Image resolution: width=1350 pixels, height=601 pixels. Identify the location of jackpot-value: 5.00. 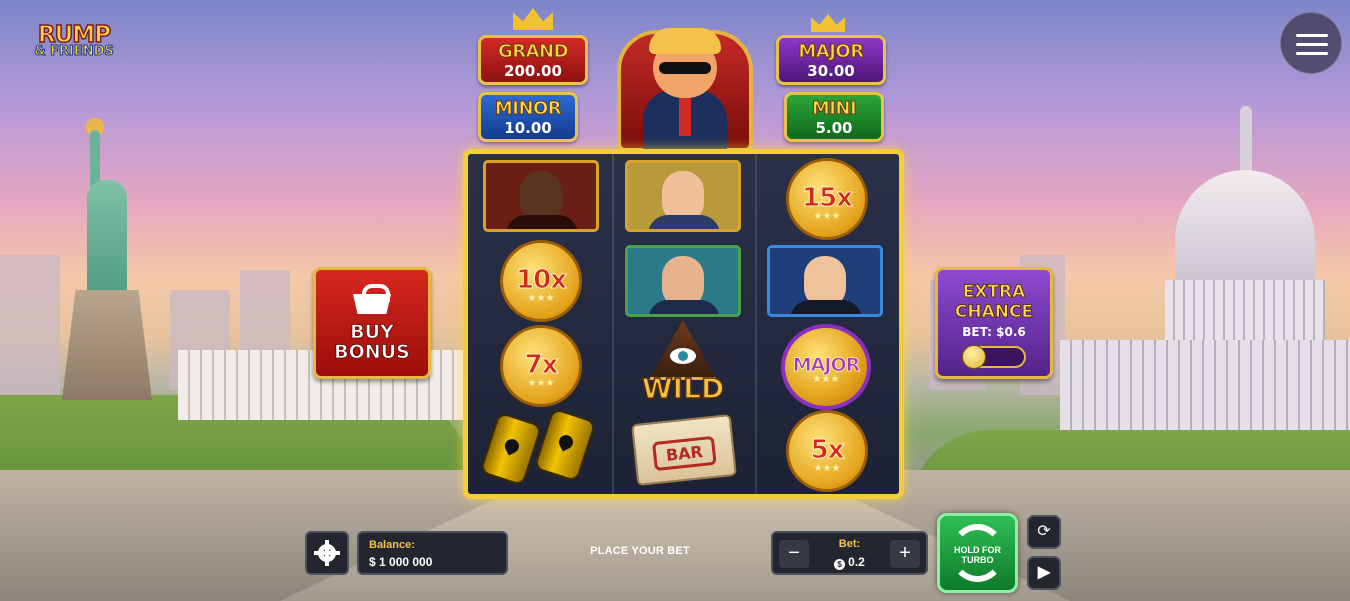
(834, 128).